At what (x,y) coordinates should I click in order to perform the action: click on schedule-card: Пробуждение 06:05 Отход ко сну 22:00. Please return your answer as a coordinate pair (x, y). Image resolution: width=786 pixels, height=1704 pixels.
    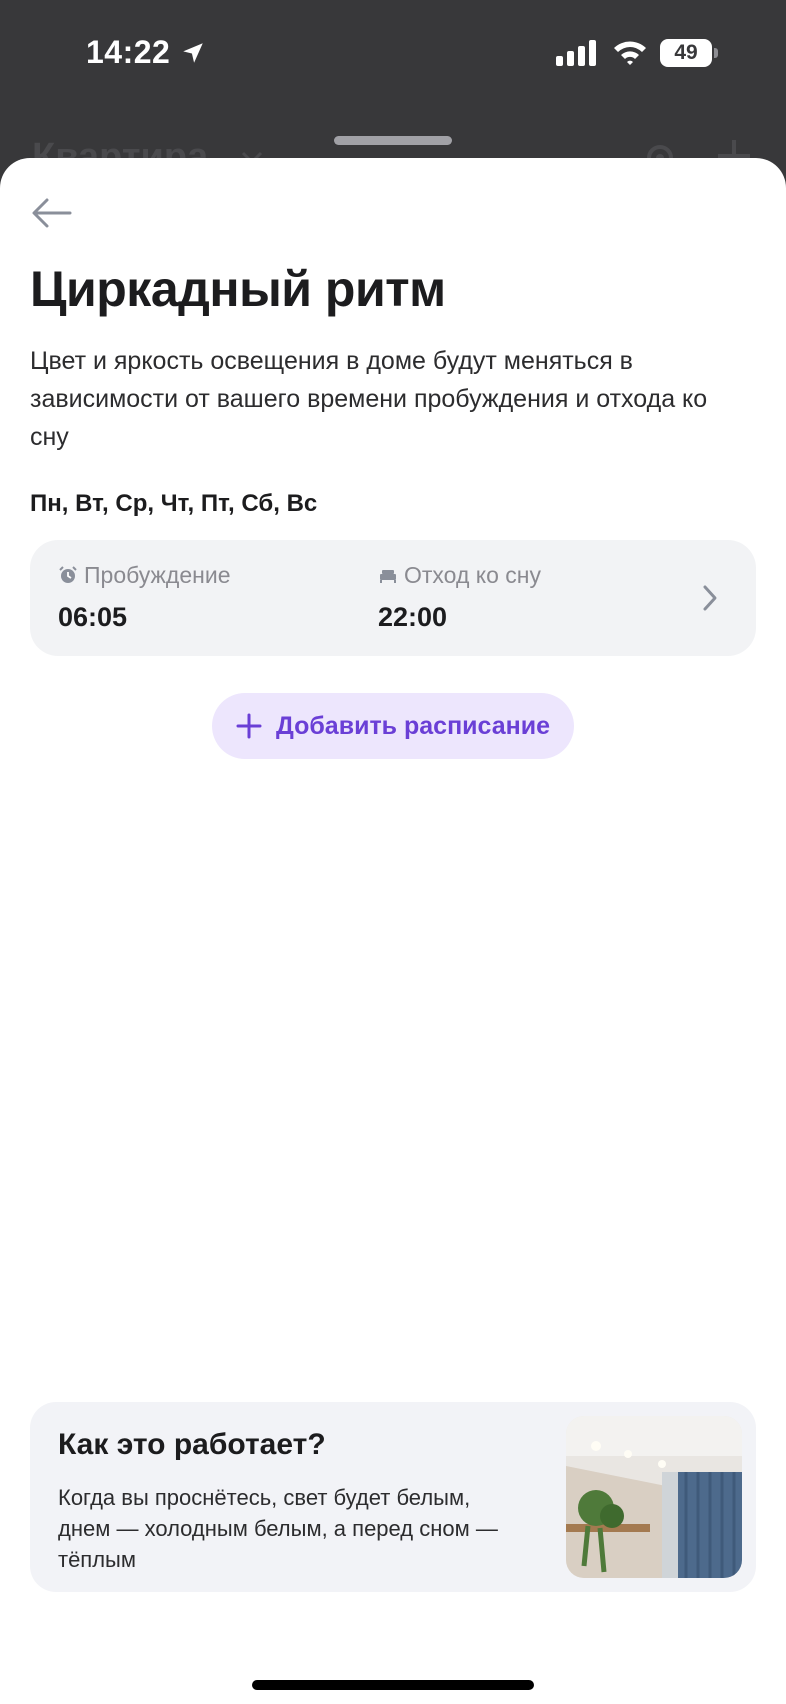
    Looking at the image, I should click on (393, 598).